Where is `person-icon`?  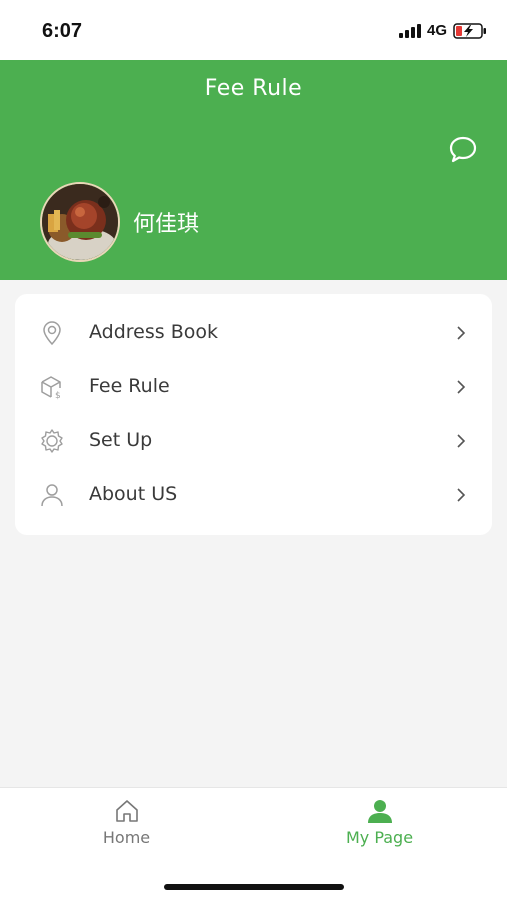
person-icon is located at coordinates (52, 495).